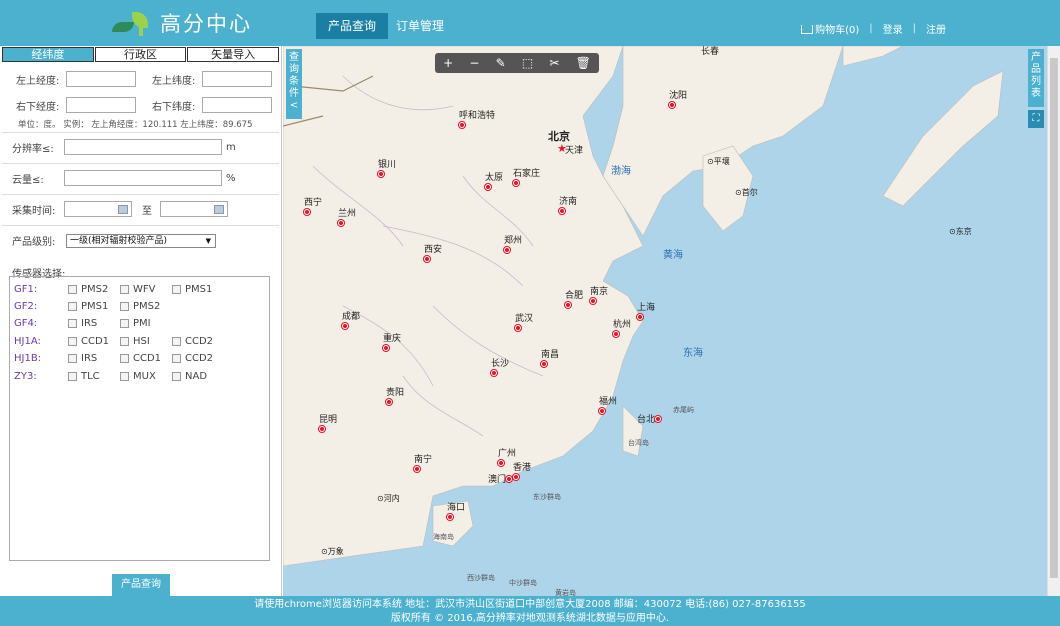 This screenshot has height=626, width=1060. What do you see at coordinates (523, 583) in the screenshot?
I see `island-label: 中沙群岛` at bounding box center [523, 583].